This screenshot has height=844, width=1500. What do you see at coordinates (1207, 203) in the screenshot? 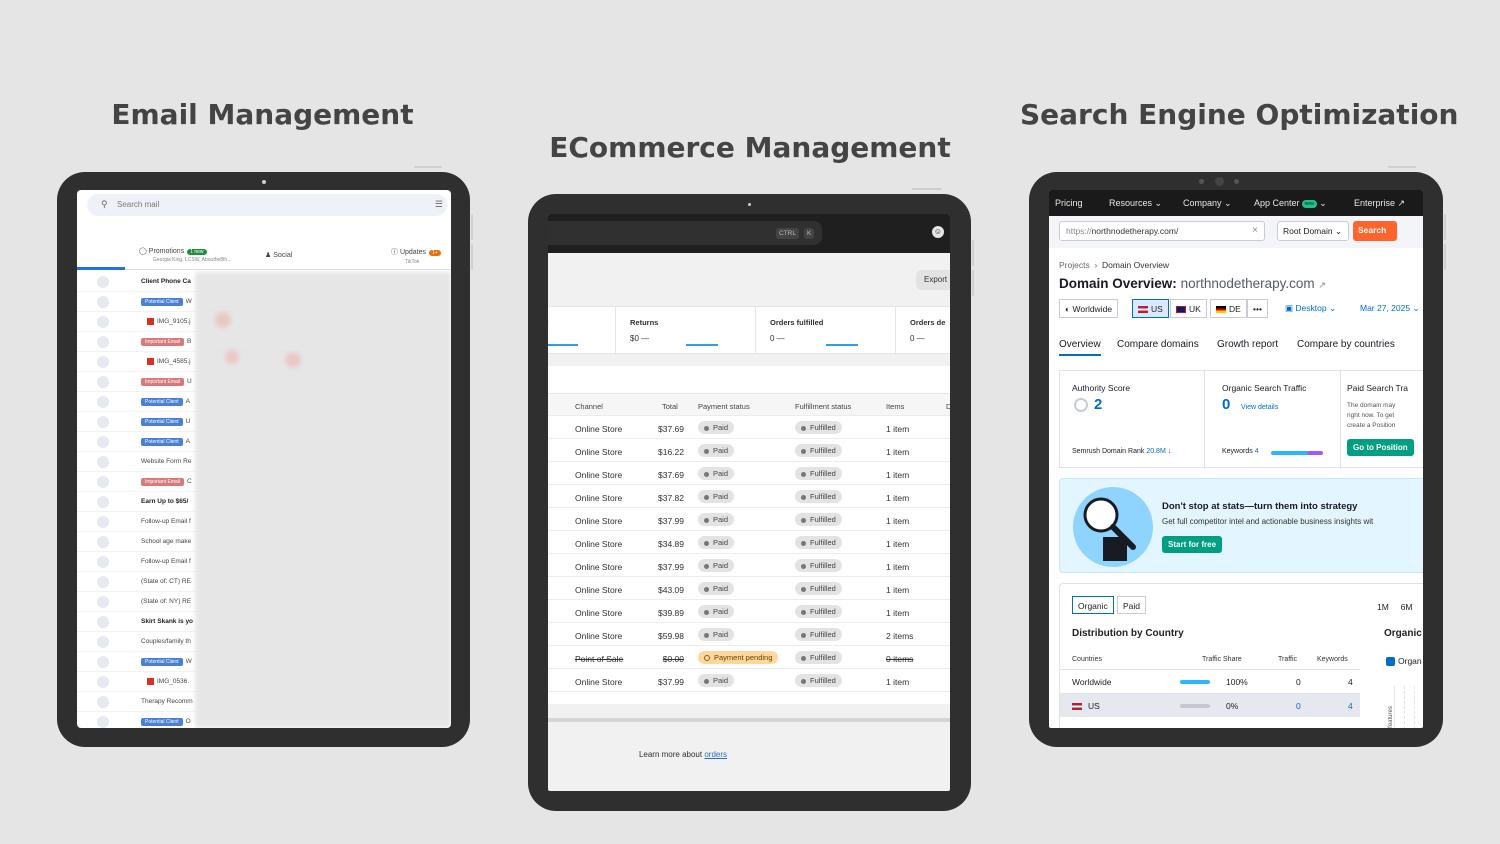
I see `nav-company: Company ⌄` at bounding box center [1207, 203].